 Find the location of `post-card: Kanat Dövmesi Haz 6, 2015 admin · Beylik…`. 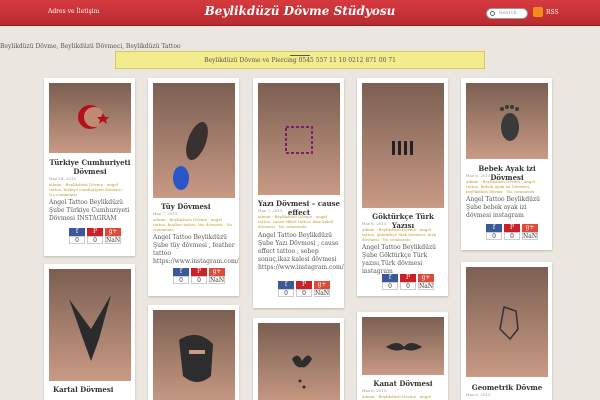

post-card: Kanat Dövmesi Haz 6, 2015 admin · Beylik… is located at coordinates (402, 356).